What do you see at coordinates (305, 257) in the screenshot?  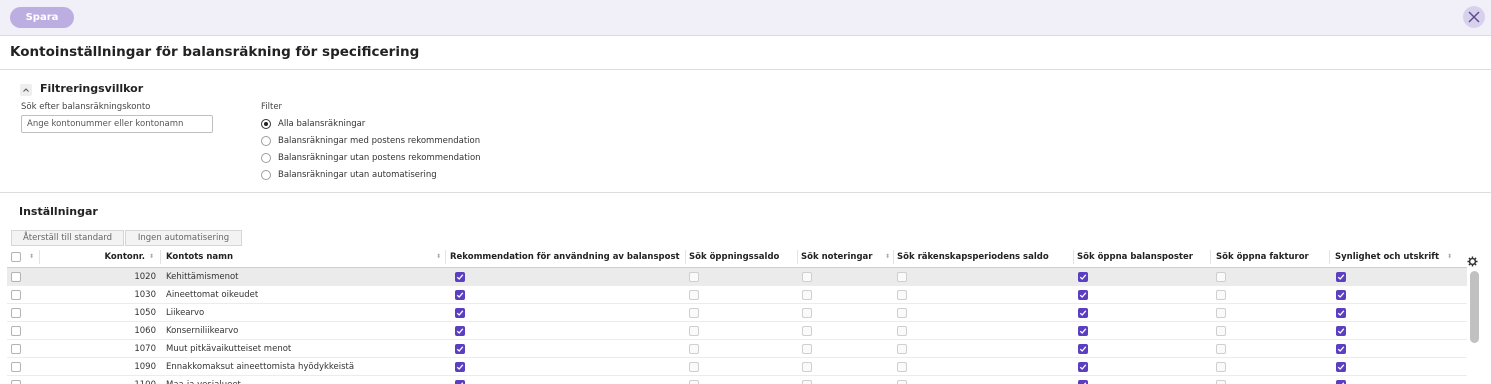 I see `column-header-account-name: Kontots namn ⬍` at bounding box center [305, 257].